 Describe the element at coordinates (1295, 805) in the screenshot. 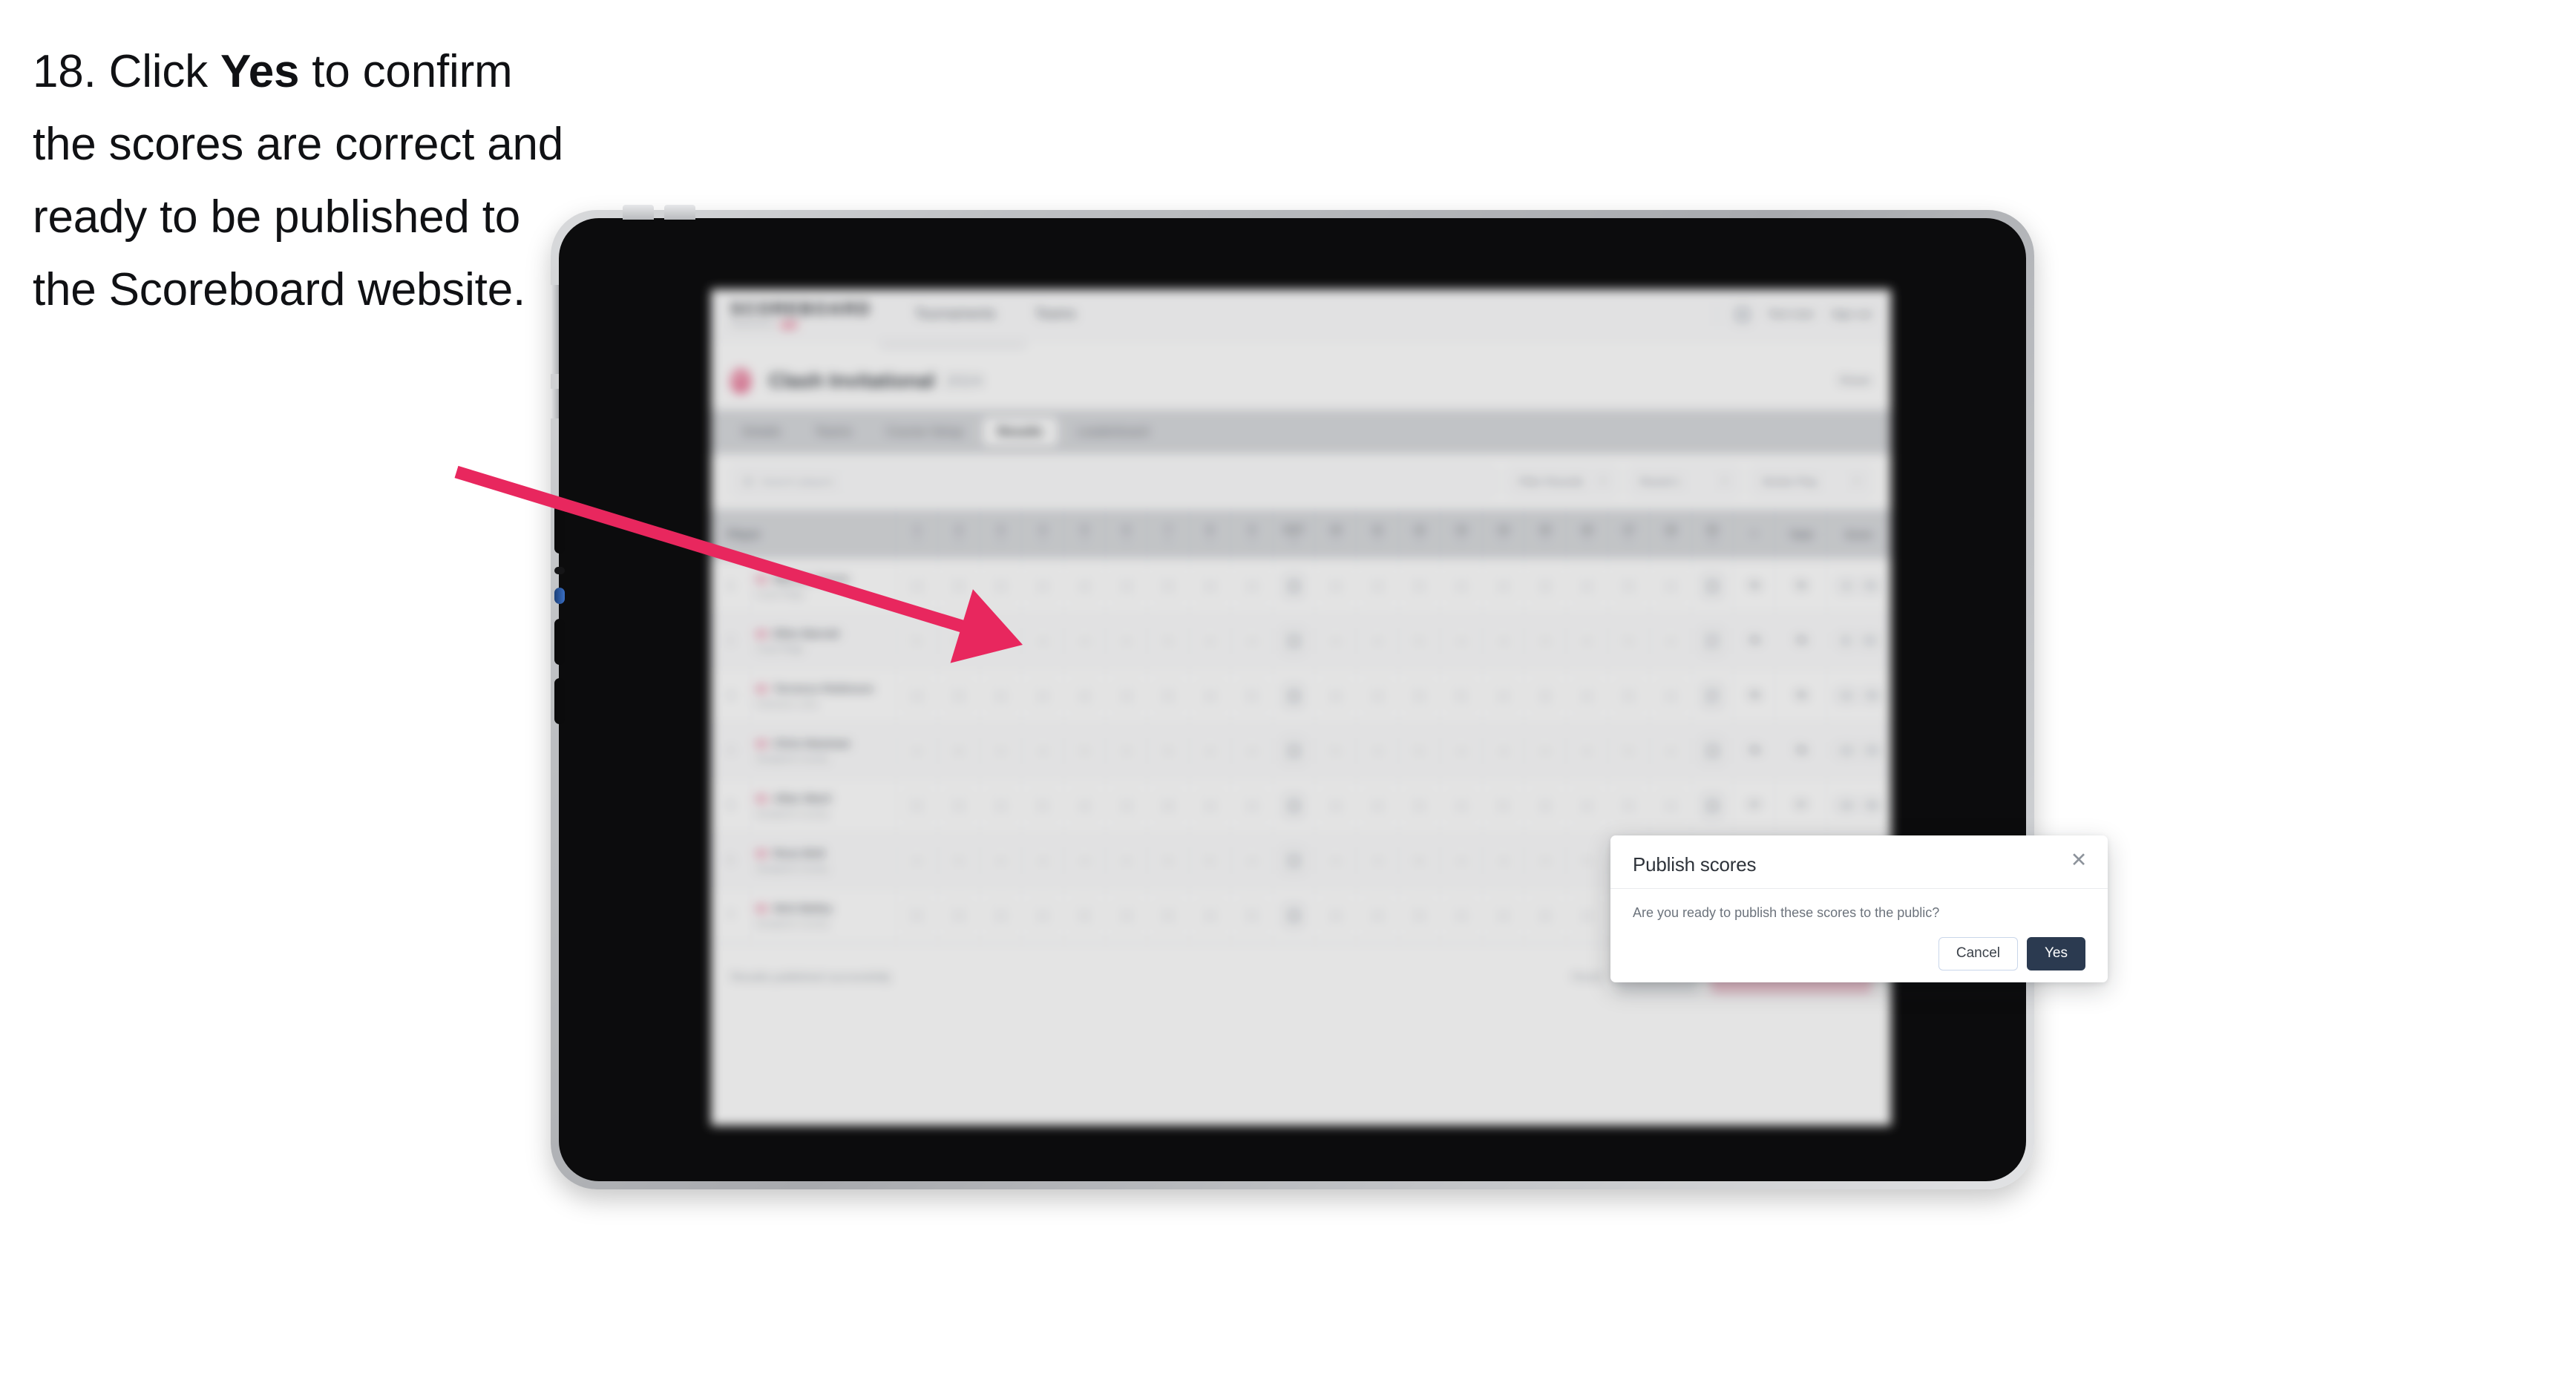

I see `score-cell: 39` at that location.